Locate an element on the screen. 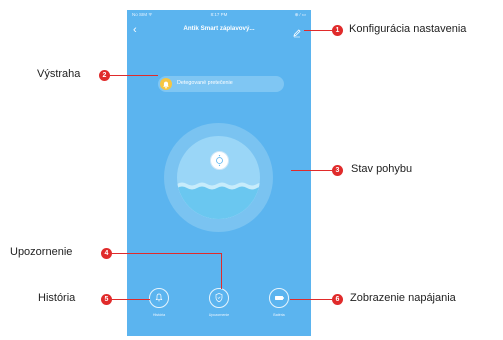 The image size is (503, 340). notifications-label: Upozornenie is located at coordinates (219, 315).